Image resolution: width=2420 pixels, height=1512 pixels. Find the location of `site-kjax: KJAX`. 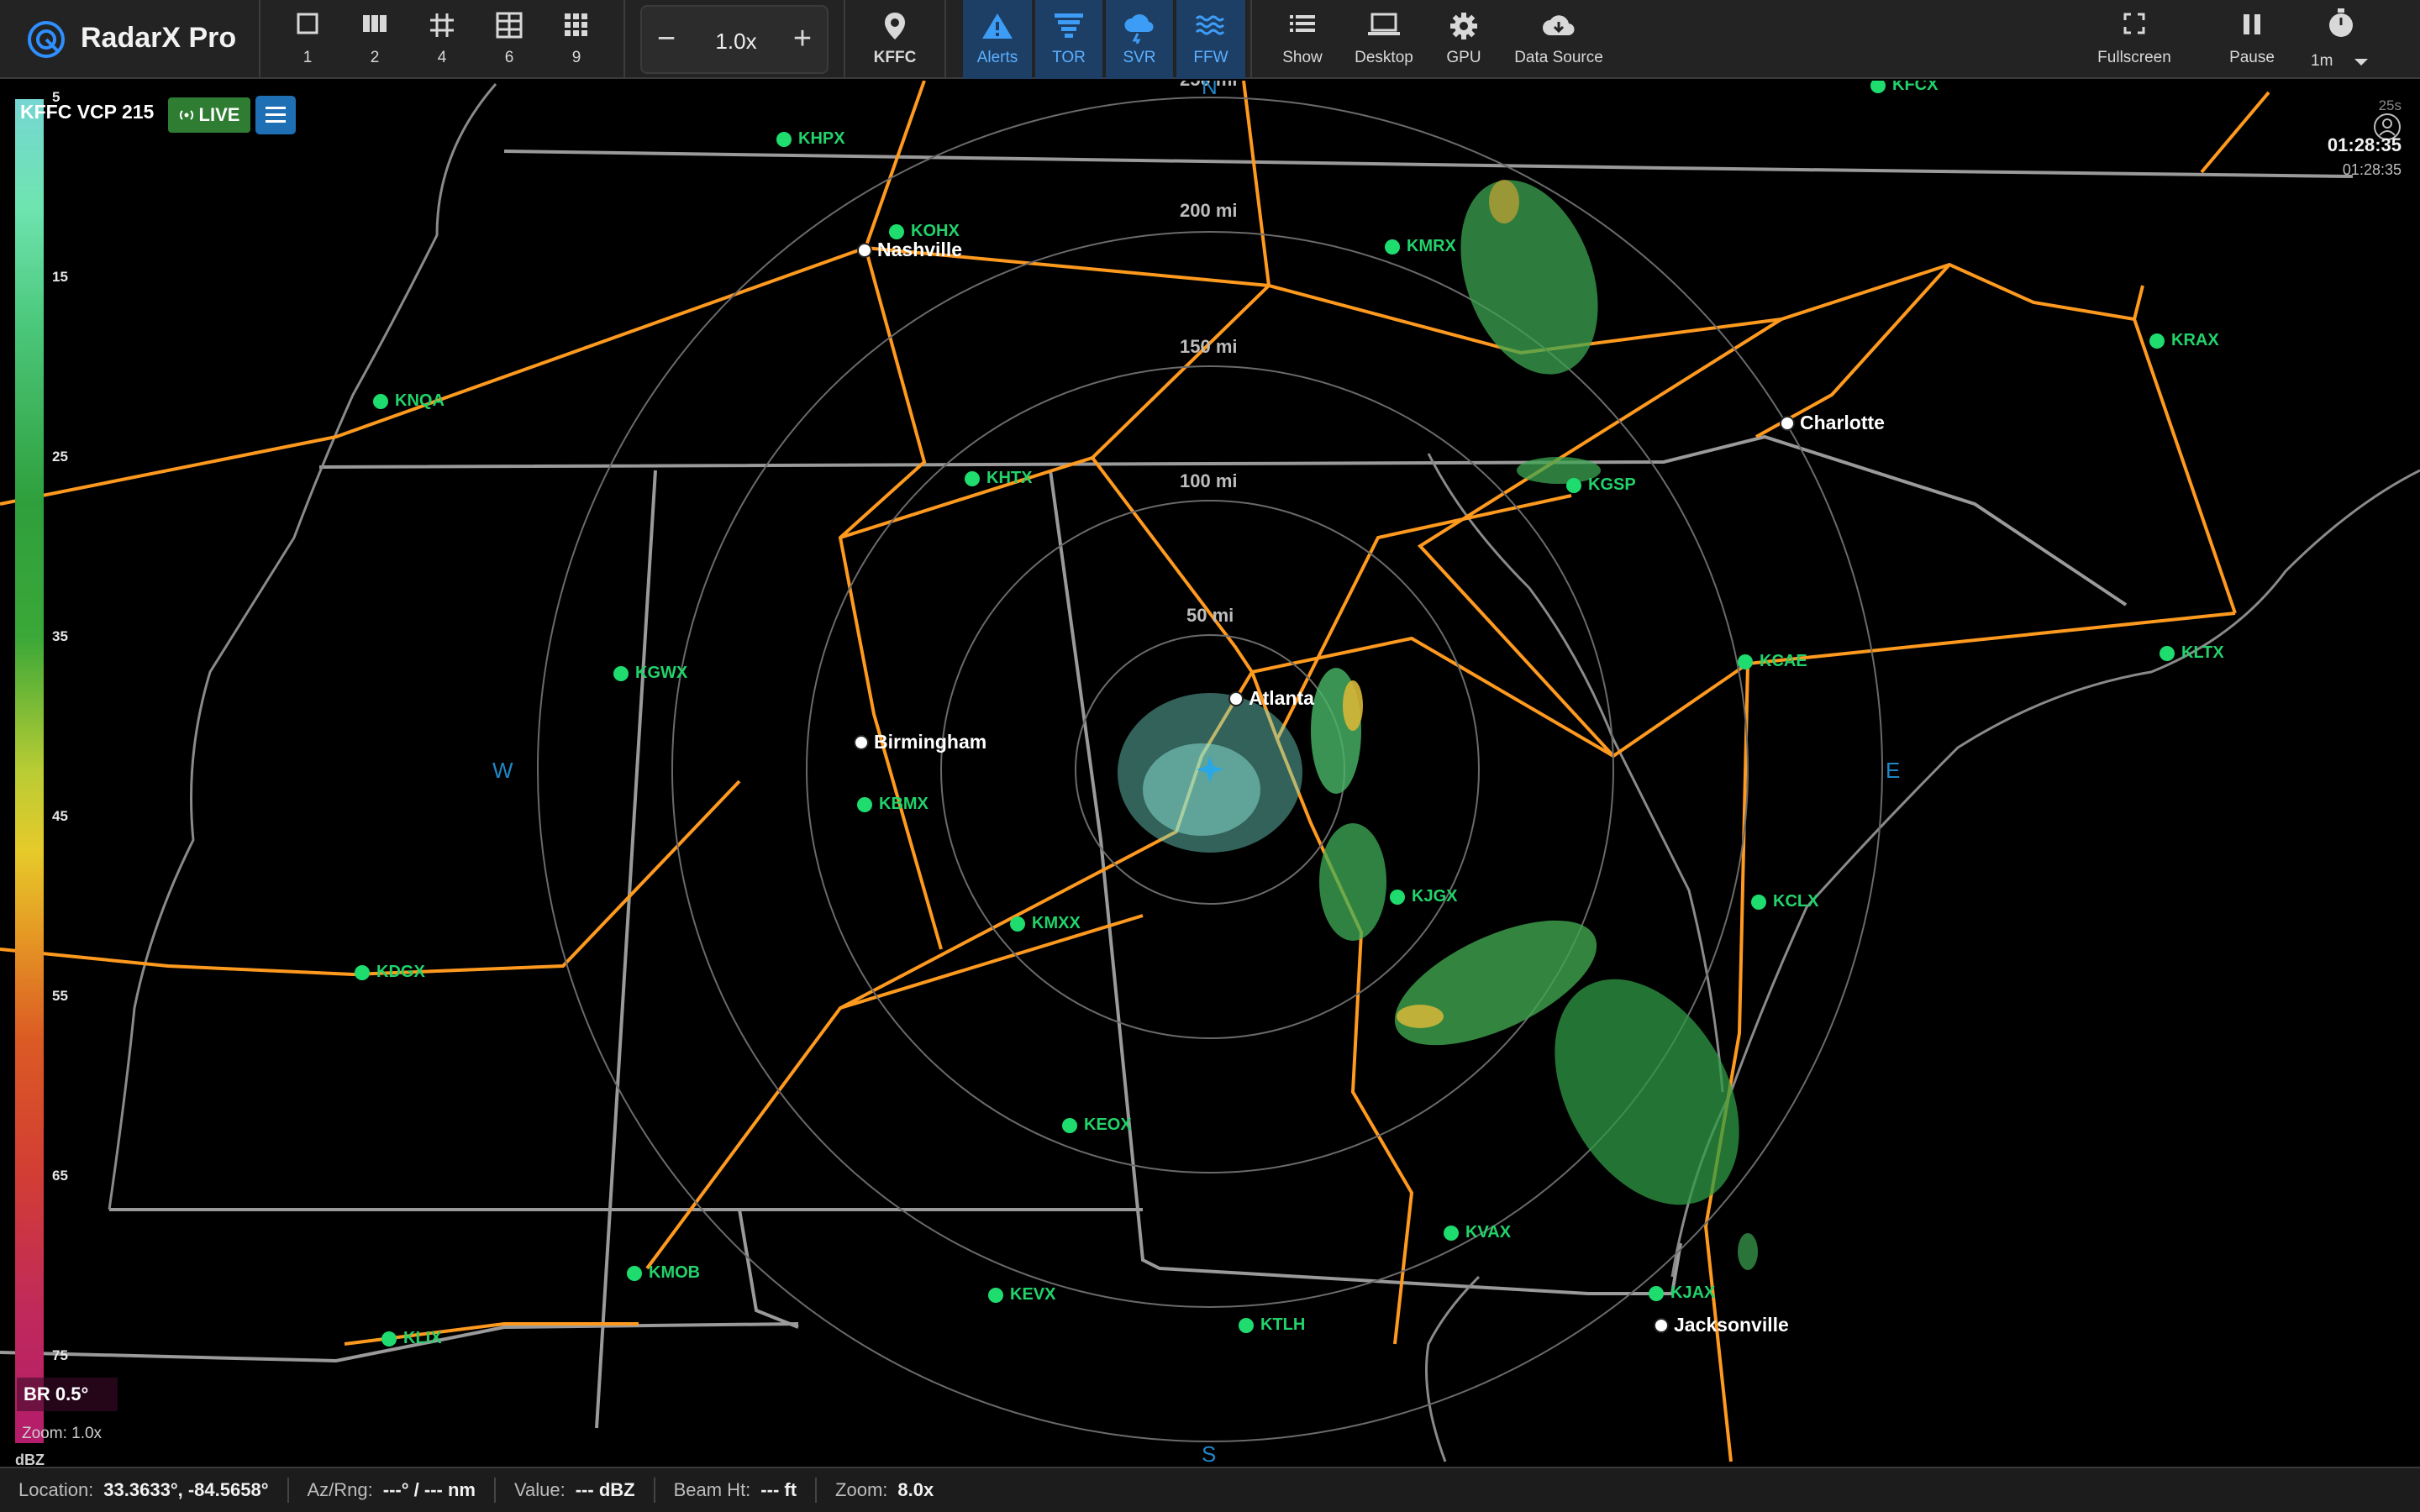

site-kjax: KJAX is located at coordinates (1682, 1293).